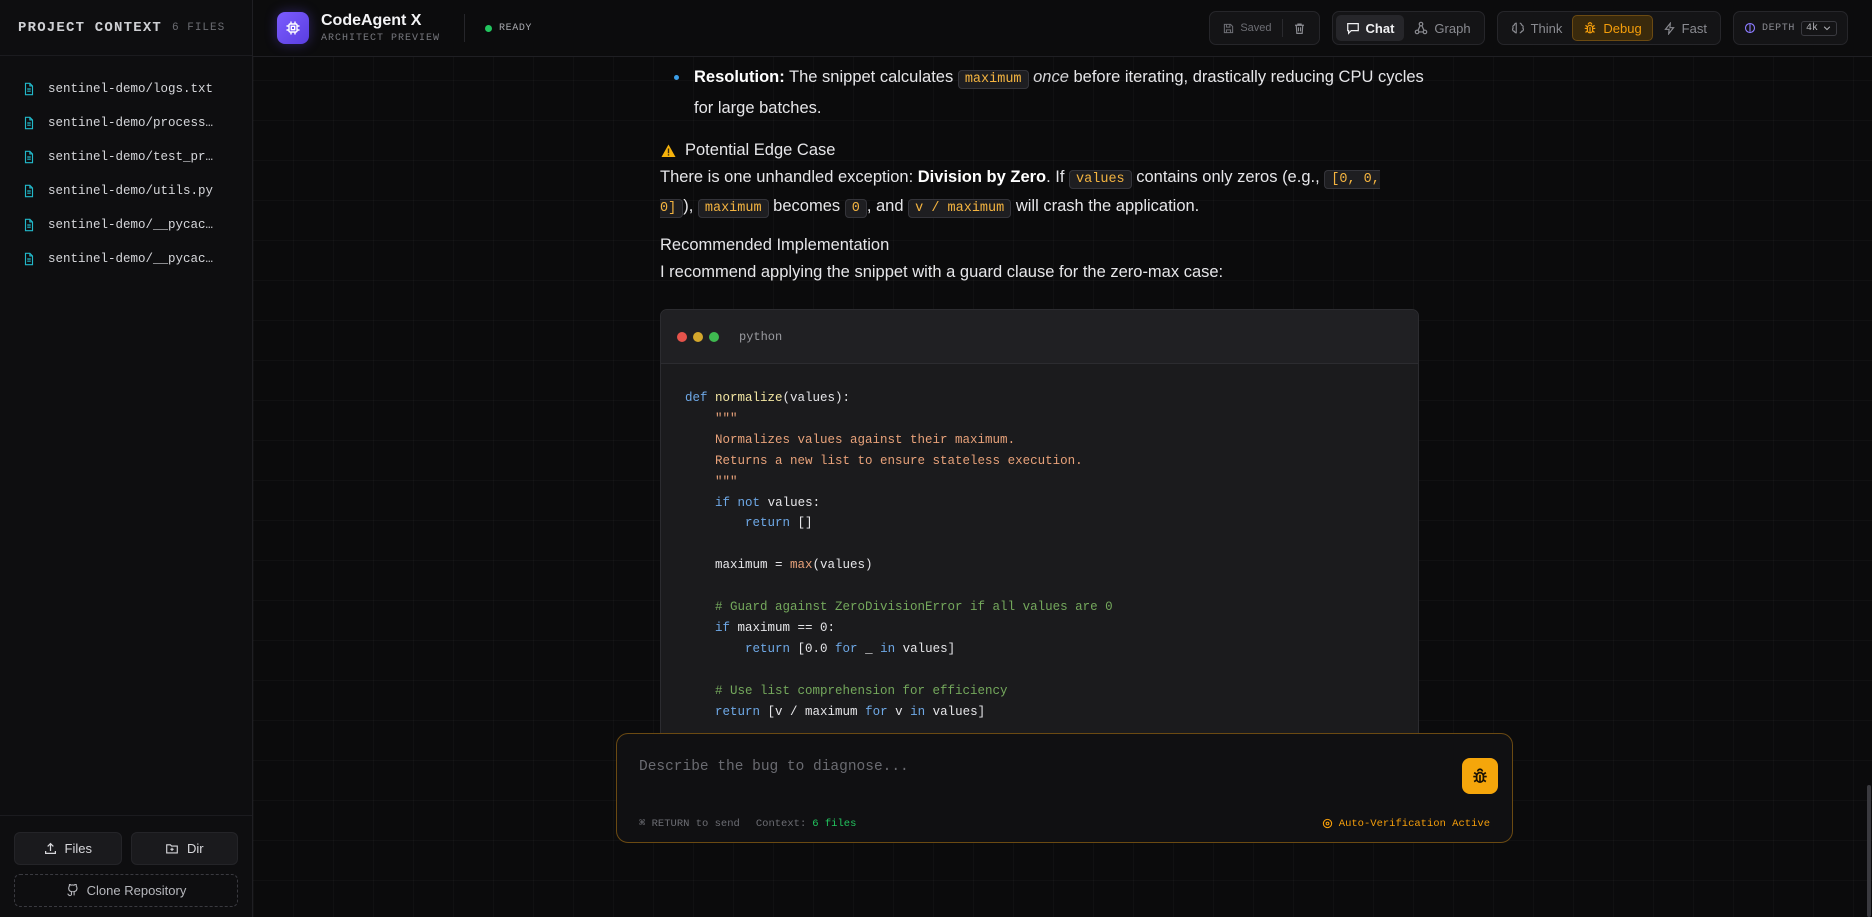 The image size is (1872, 917). Describe the element at coordinates (739, 77) in the screenshot. I see `resolution-label: Resolution:` at that location.